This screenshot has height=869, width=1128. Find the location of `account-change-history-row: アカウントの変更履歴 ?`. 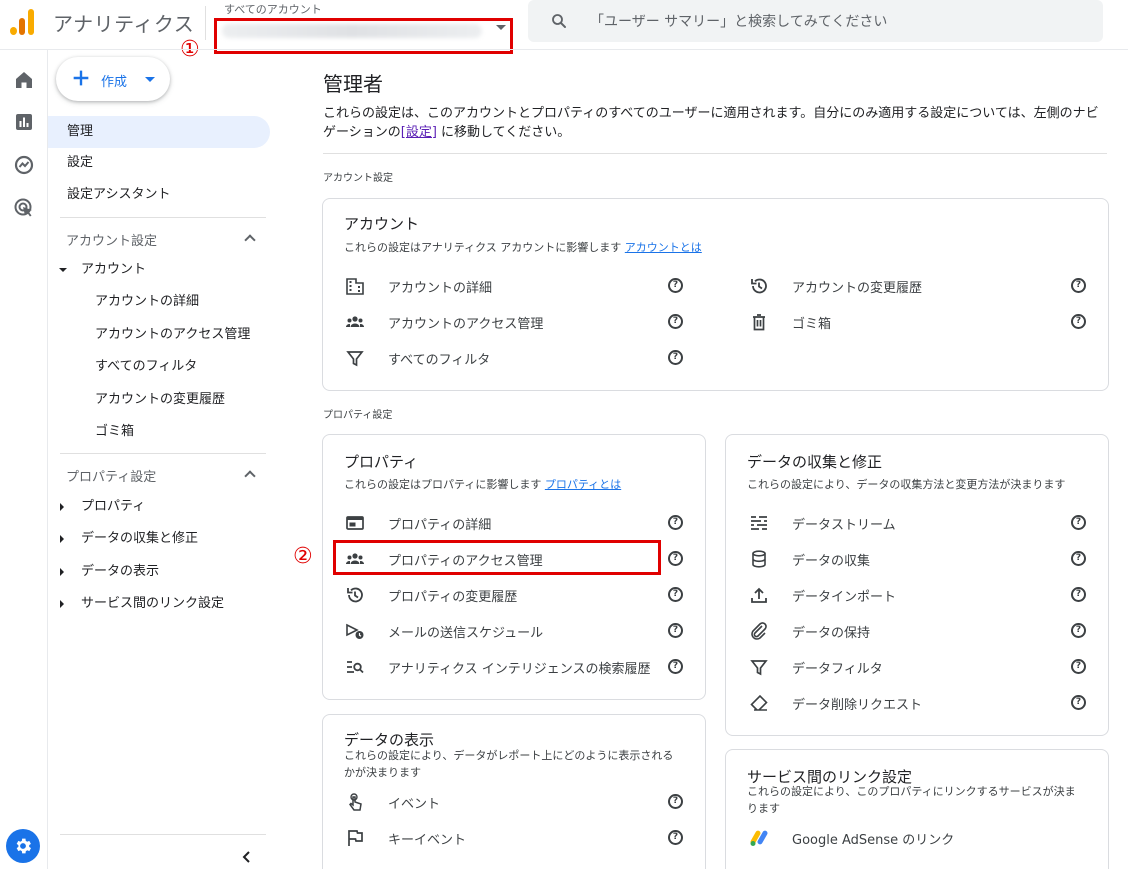

account-change-history-row: アカウントの変更履歴 ? is located at coordinates (919, 286).